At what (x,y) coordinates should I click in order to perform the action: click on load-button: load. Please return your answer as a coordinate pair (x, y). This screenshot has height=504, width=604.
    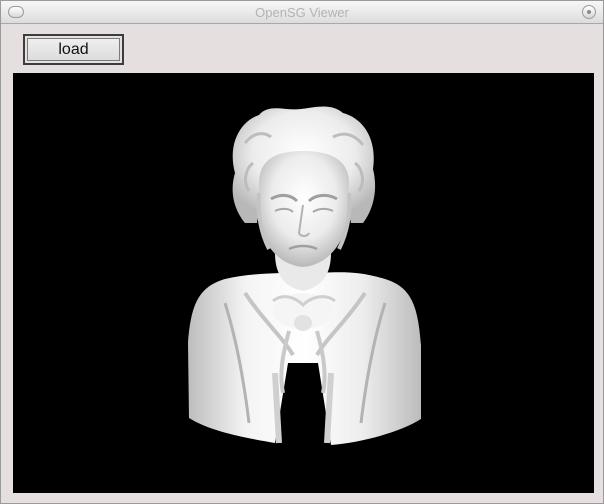
    Looking at the image, I should click on (73, 49).